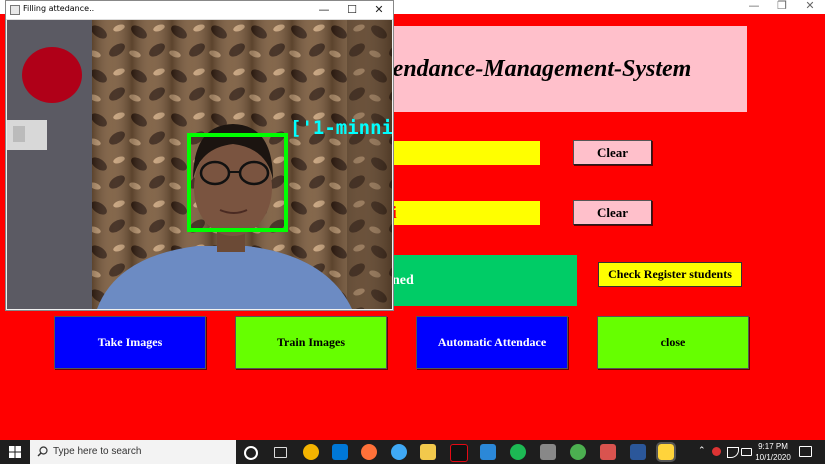 This screenshot has width=825, height=464. What do you see at coordinates (773, 446) in the screenshot?
I see `clock-time: 9:17 PM` at bounding box center [773, 446].